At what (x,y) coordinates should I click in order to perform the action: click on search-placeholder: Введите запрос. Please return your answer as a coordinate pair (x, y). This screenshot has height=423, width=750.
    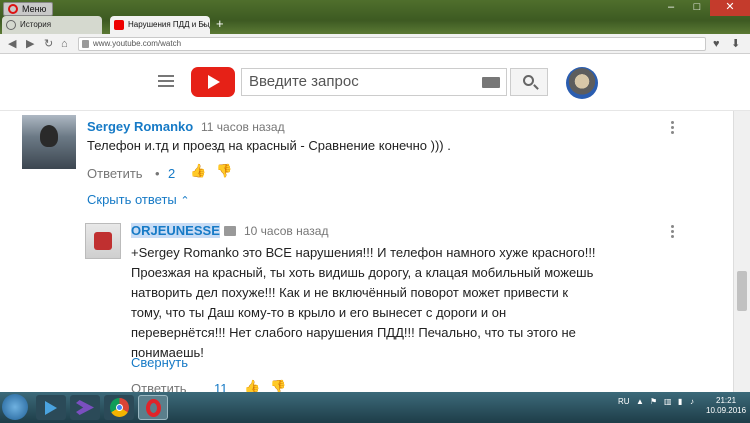
    Looking at the image, I should click on (304, 81).